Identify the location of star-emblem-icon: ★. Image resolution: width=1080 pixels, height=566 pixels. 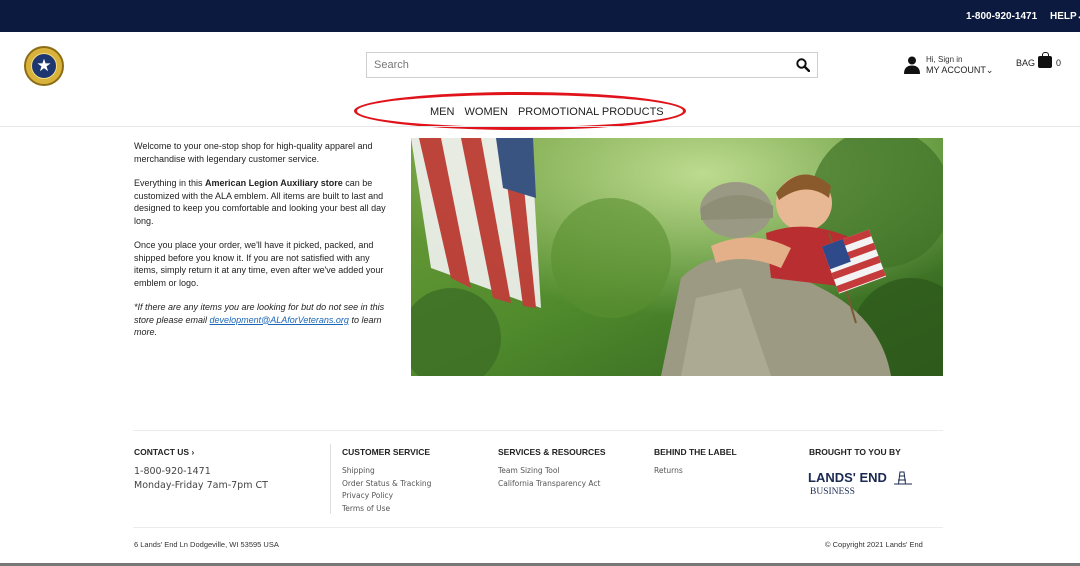
(44, 66).